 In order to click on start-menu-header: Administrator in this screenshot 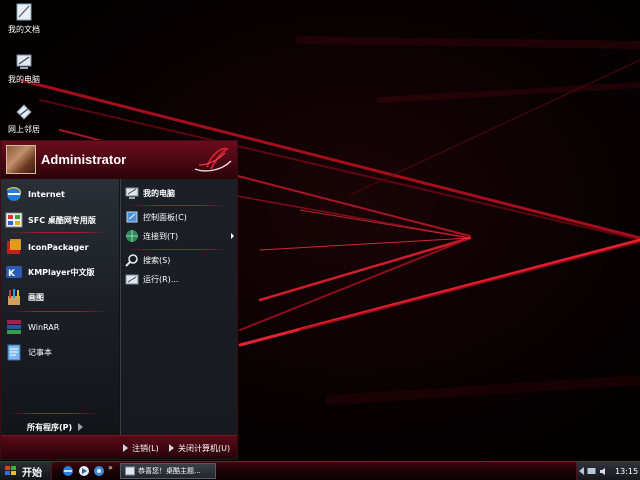, I will do `click(119, 160)`.